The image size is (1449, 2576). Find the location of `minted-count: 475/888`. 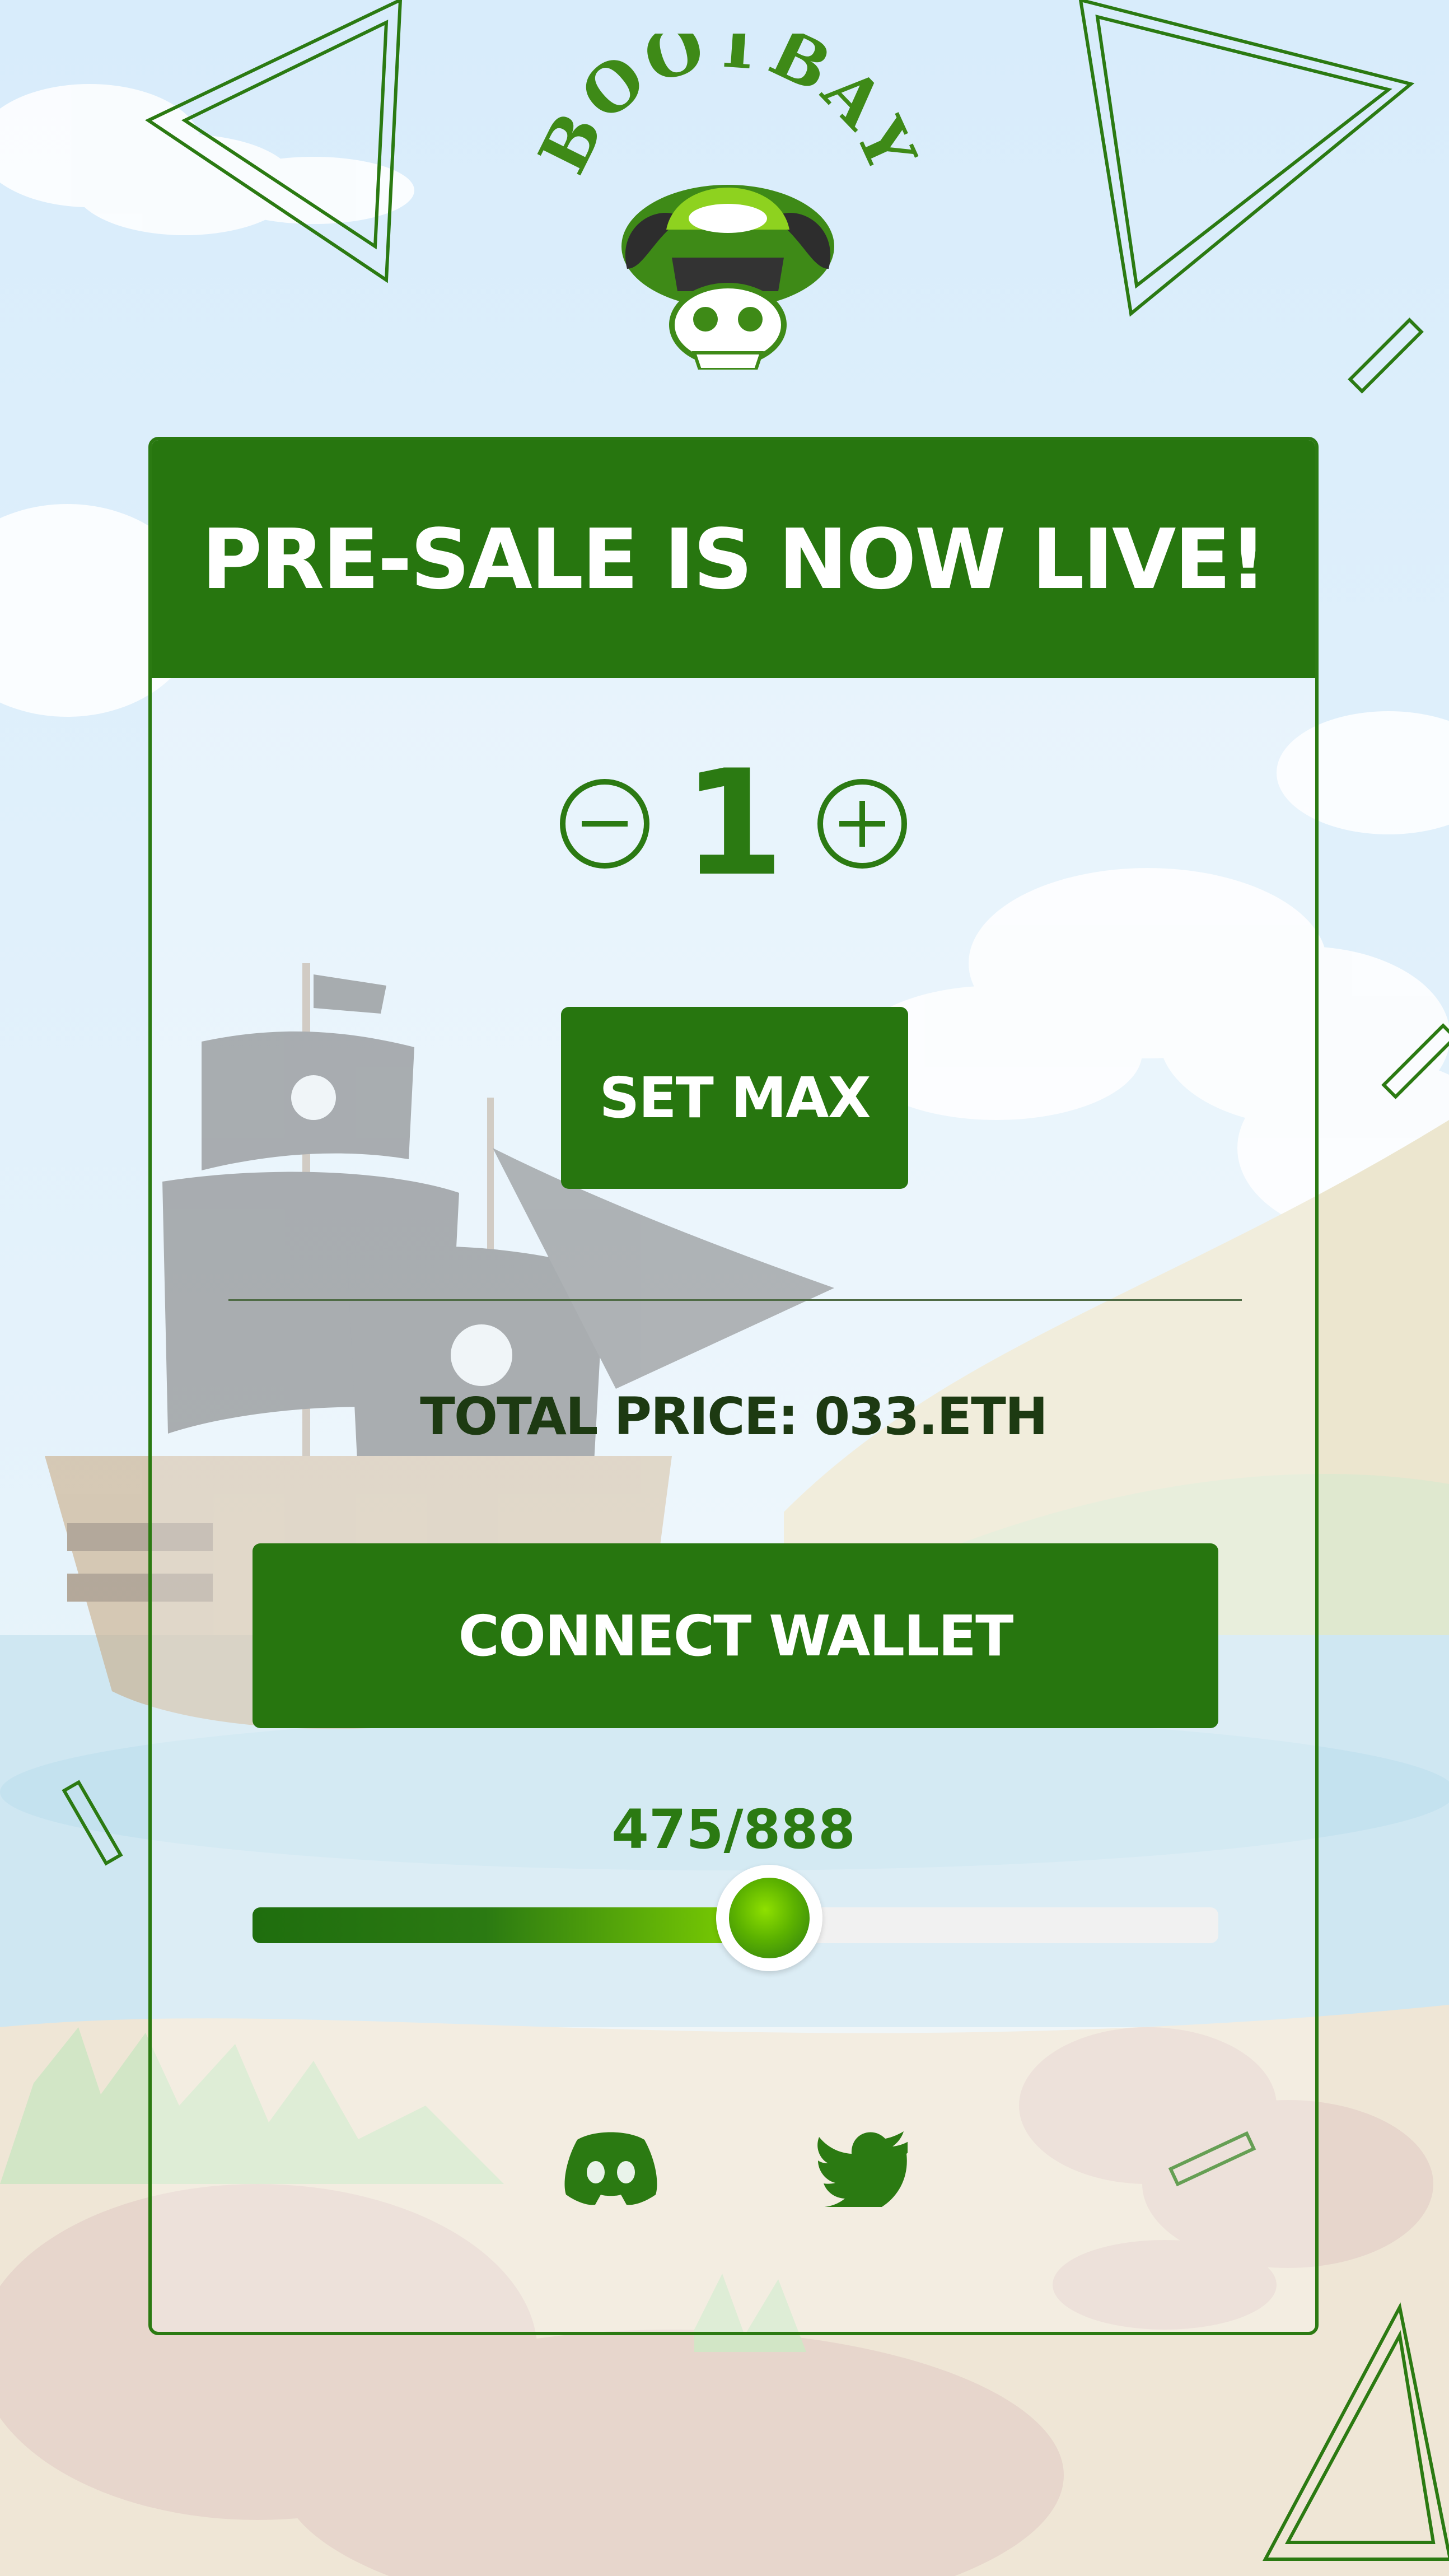

minted-count: 475/888 is located at coordinates (733, 1830).